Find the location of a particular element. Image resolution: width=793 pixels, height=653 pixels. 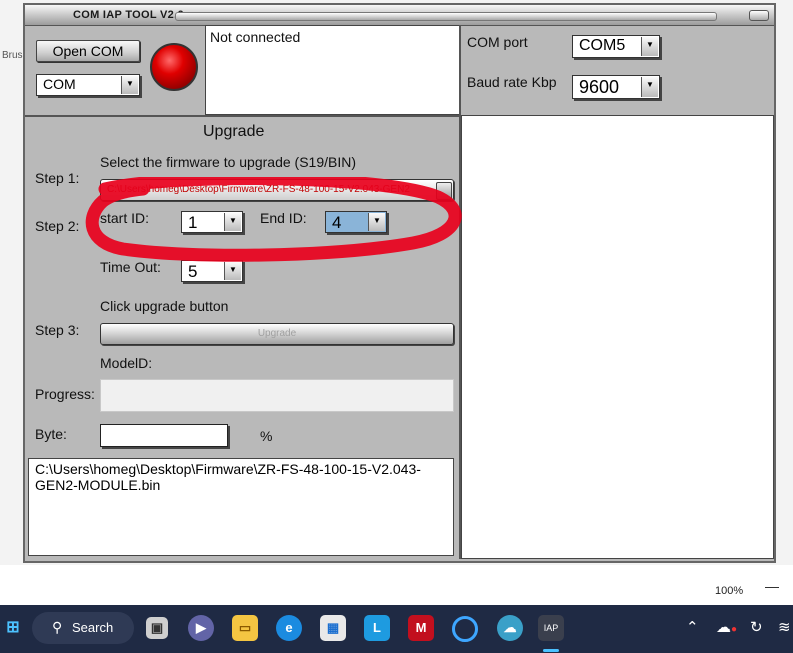

taskbar-search: ⚲ Search is located at coordinates (83, 628).